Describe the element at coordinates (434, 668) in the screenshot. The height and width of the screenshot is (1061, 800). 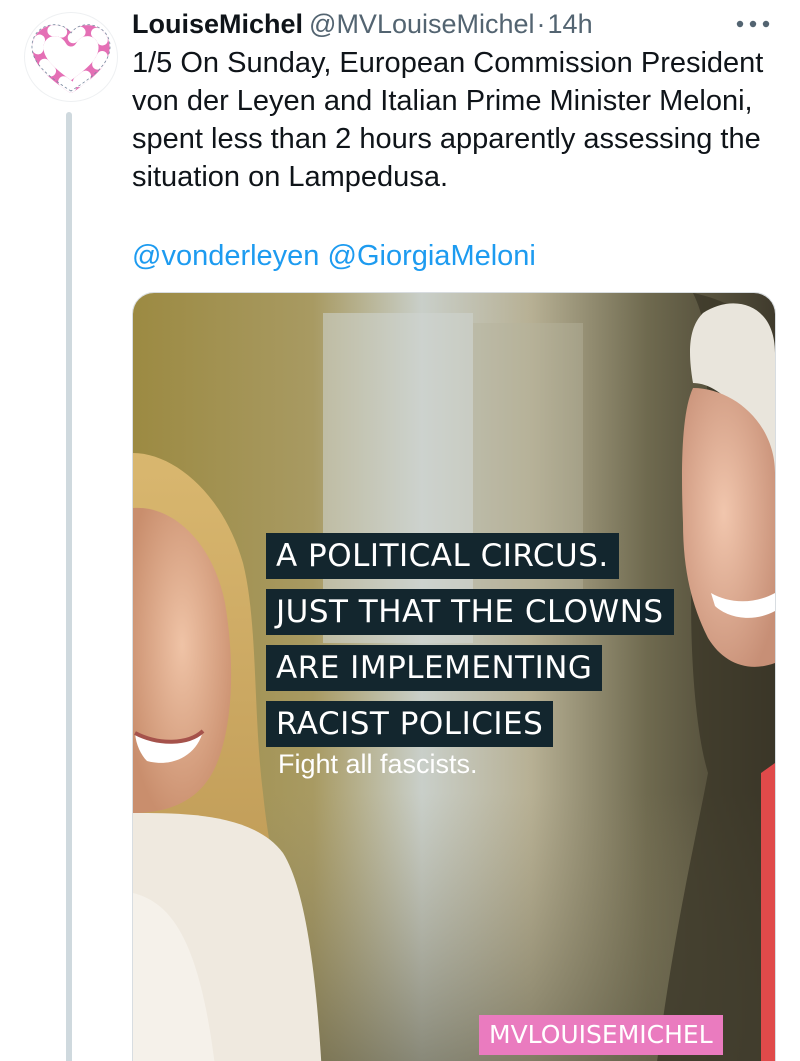
I see `overlay-headline-line: ARE IMPLEMENTING` at that location.